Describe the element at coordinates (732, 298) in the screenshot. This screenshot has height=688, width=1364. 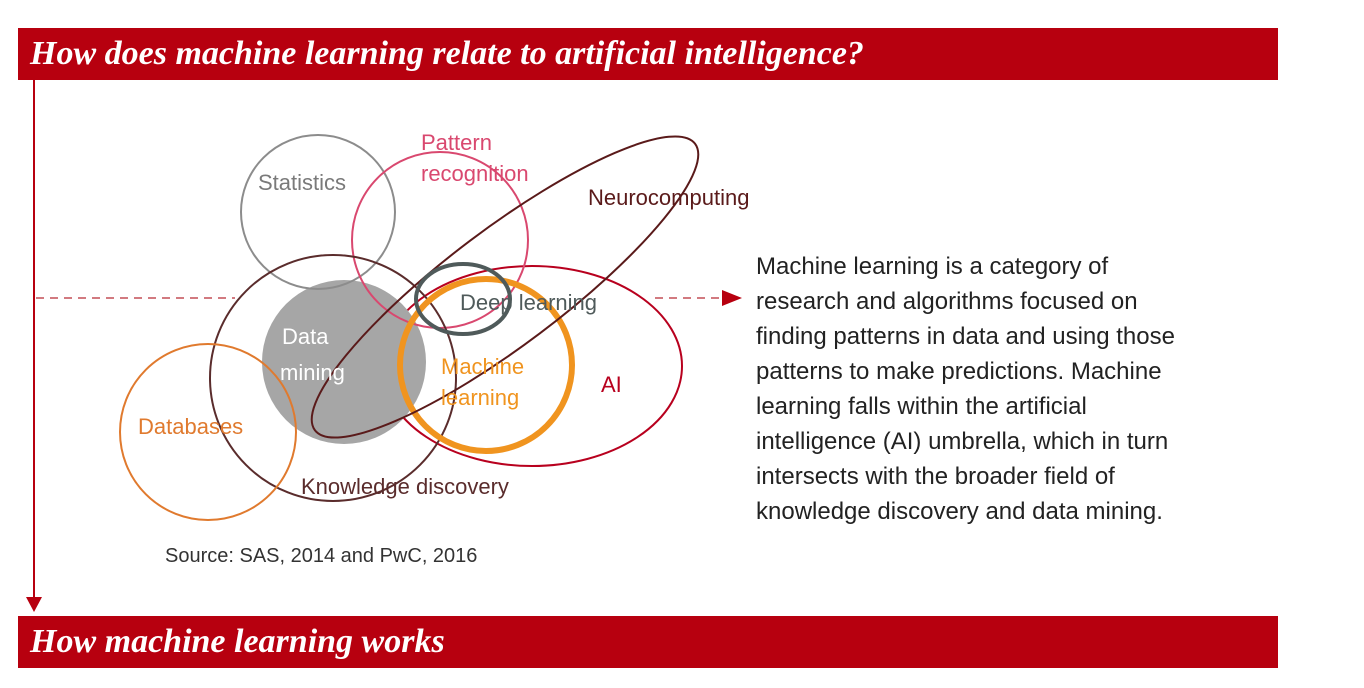
I see `pointer-arrowhead` at that location.